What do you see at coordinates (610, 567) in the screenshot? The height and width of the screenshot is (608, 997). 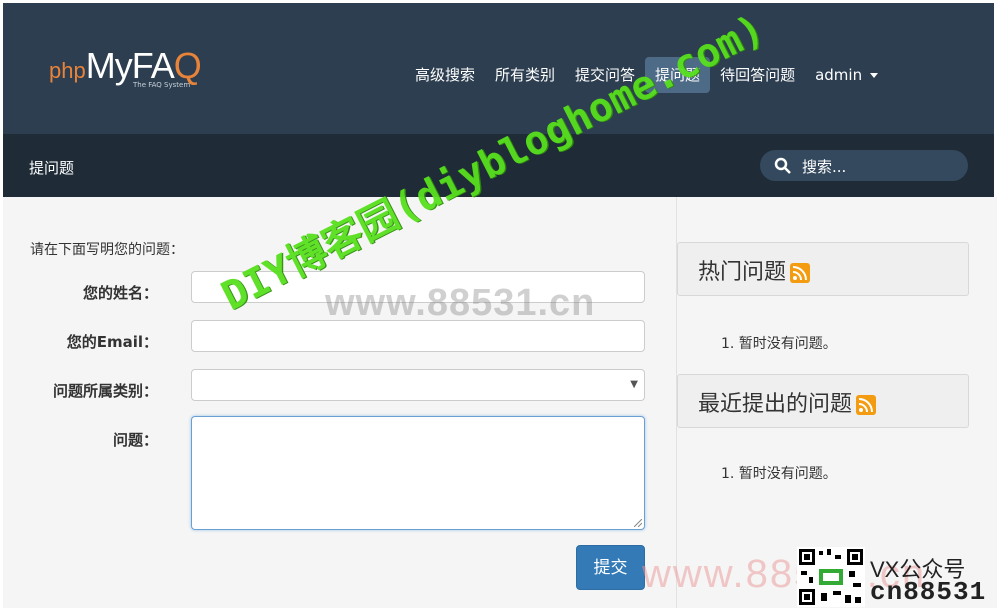 I see `submit-button: 提交` at bounding box center [610, 567].